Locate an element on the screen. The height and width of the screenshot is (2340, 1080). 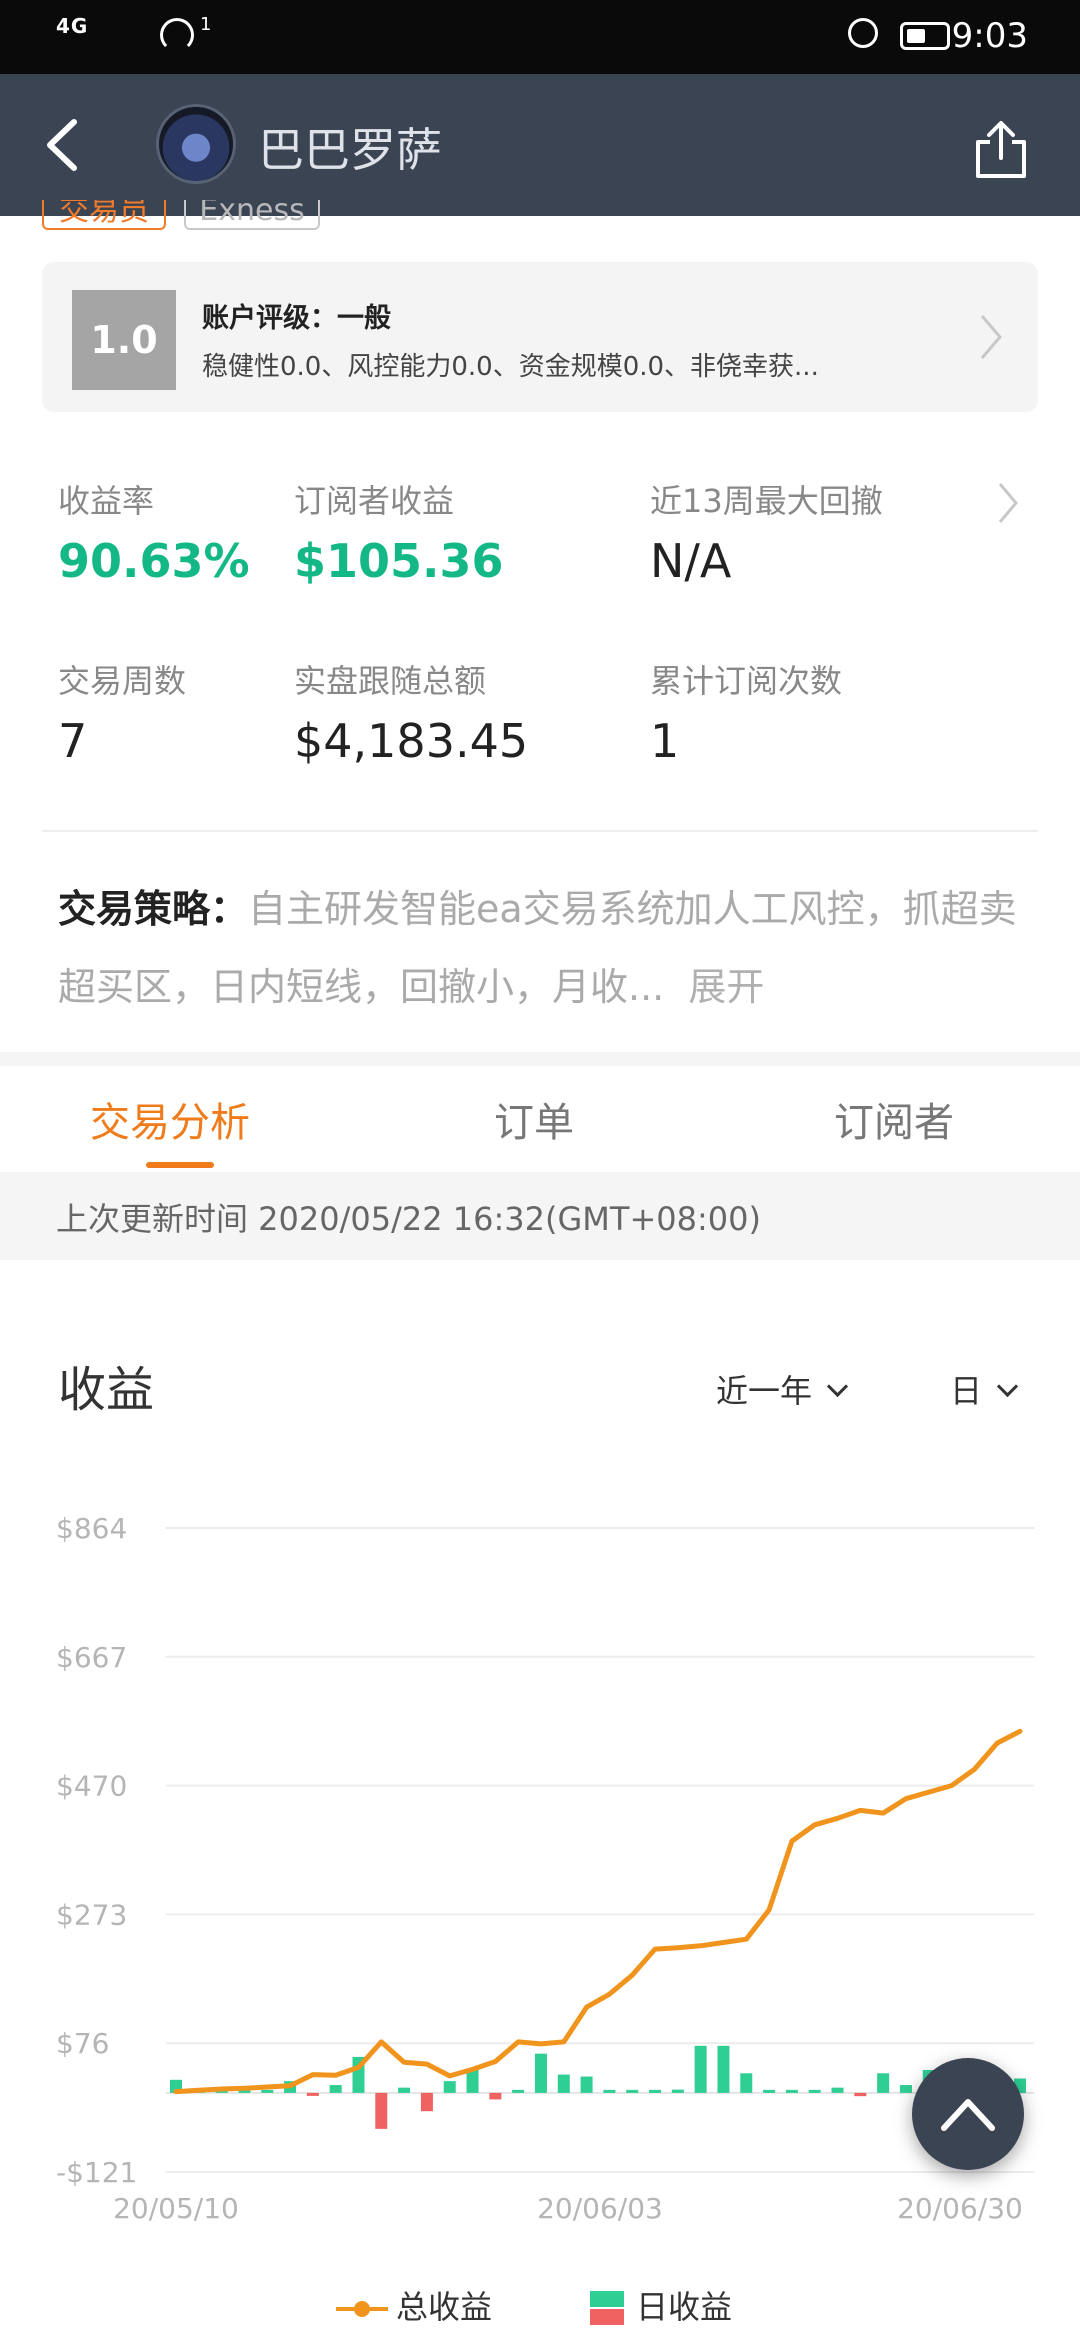
y-tick-label: $864 is located at coordinates (91, 1528).